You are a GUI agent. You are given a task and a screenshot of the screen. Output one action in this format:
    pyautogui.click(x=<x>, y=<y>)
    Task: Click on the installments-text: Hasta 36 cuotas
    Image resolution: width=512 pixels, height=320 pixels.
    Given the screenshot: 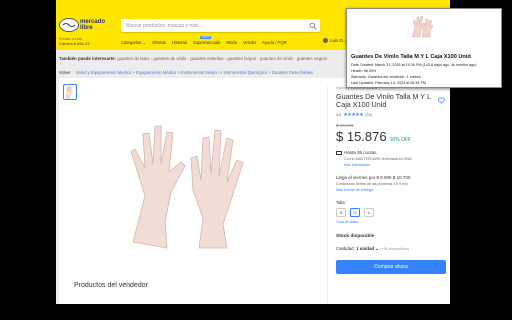 What is the action you would take?
    pyautogui.click(x=360, y=152)
    